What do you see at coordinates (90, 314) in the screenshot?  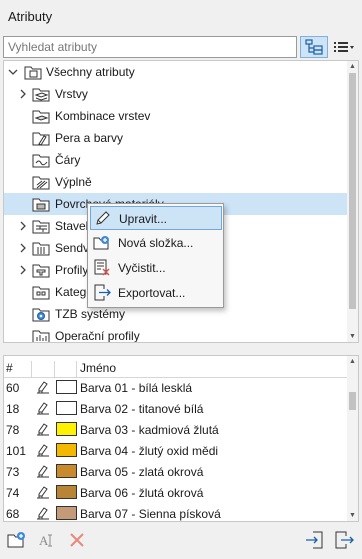 I see `tree-item-label: TZB systémy` at bounding box center [90, 314].